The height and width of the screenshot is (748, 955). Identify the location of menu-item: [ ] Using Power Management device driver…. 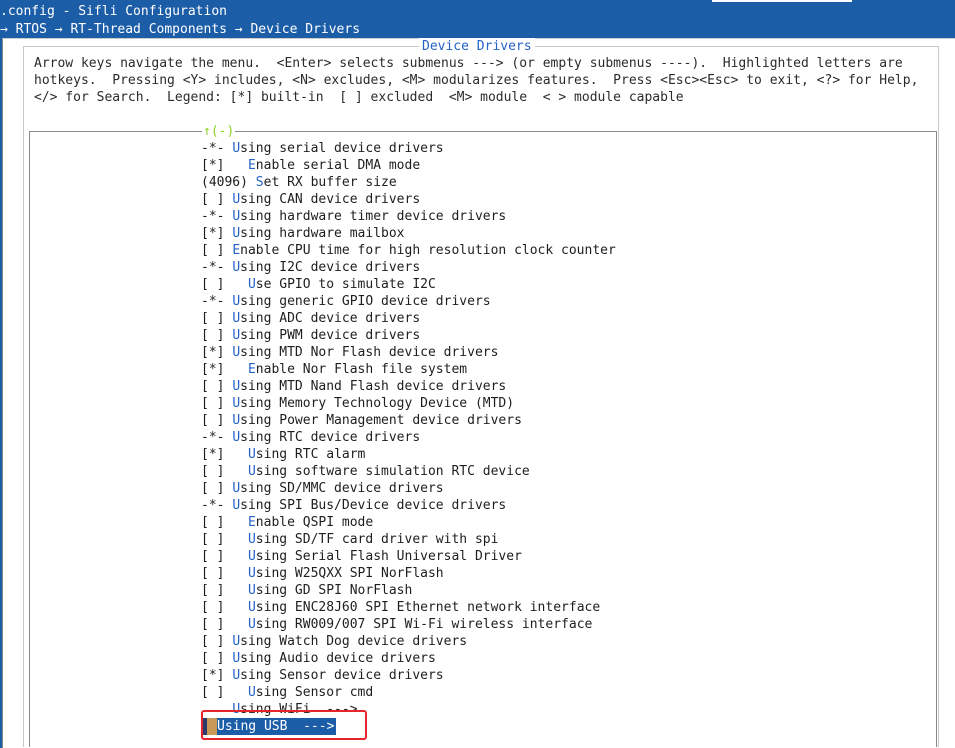
(361, 420).